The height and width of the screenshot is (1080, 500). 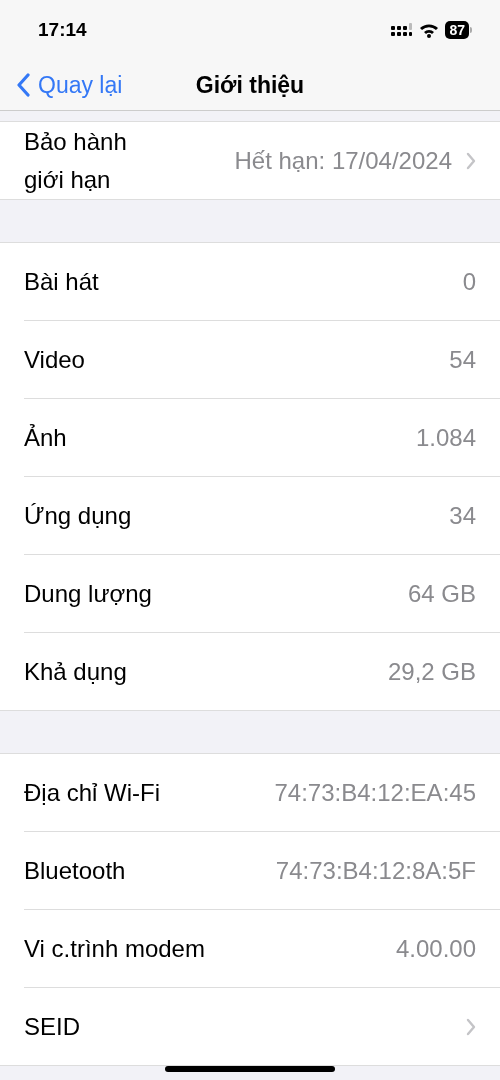 What do you see at coordinates (62, 30) in the screenshot?
I see `status-time: 17:14` at bounding box center [62, 30].